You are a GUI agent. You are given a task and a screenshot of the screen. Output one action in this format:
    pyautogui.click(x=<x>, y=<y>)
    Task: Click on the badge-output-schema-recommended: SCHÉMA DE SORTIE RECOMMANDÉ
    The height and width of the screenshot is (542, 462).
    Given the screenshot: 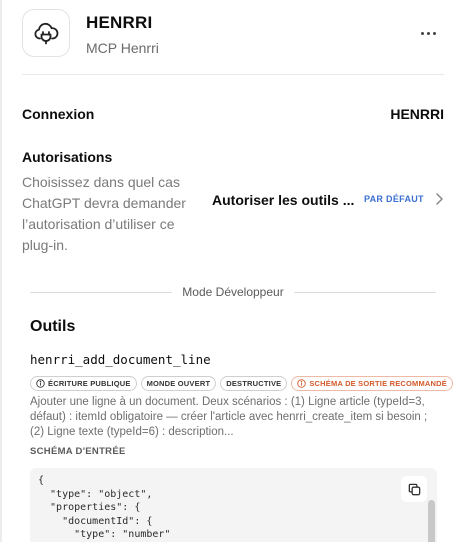 What is the action you would take?
    pyautogui.click(x=372, y=383)
    